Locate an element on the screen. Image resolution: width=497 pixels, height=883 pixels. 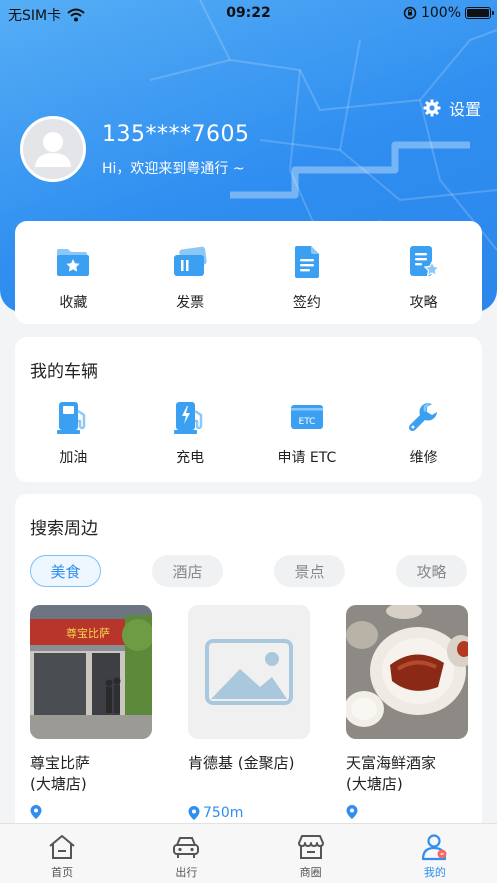
quick-action-label: 签约 is located at coordinates (306, 303).